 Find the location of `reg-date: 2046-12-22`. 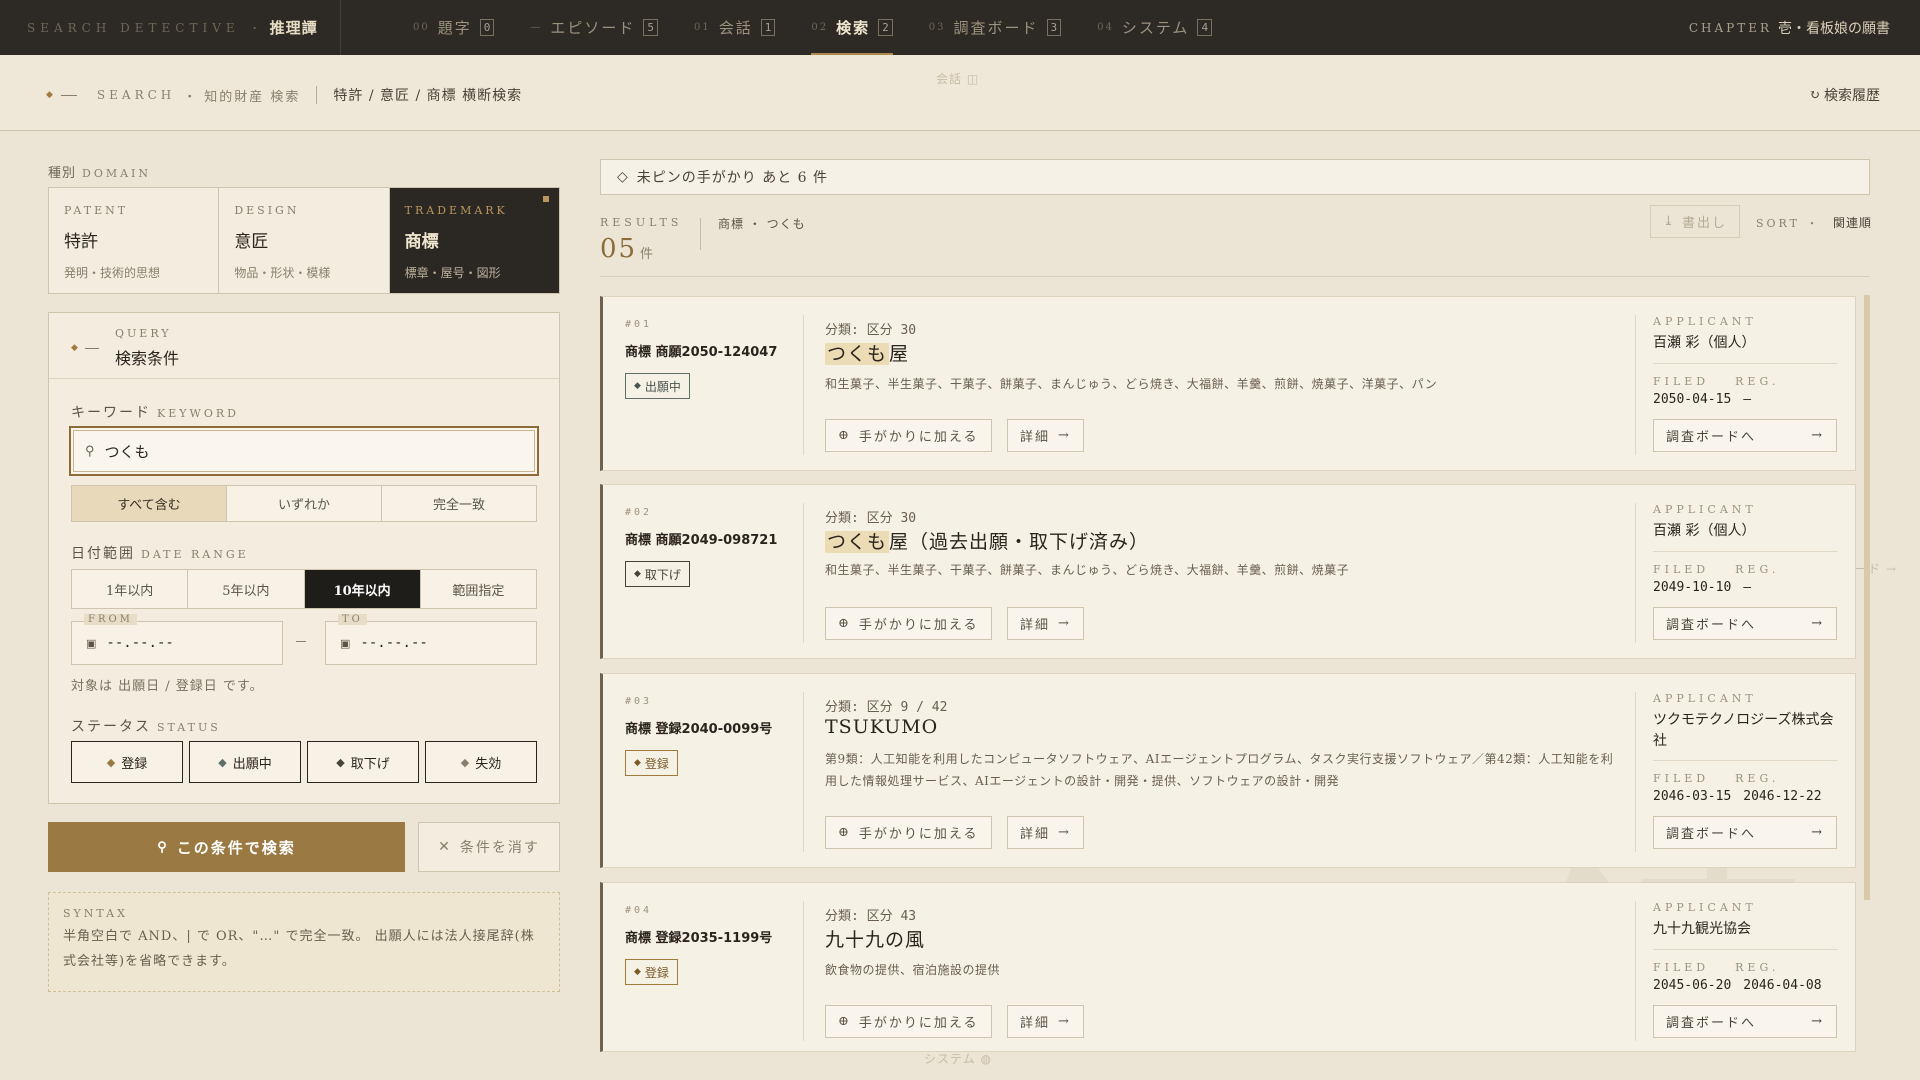

reg-date: 2046-12-22 is located at coordinates (1782, 796).